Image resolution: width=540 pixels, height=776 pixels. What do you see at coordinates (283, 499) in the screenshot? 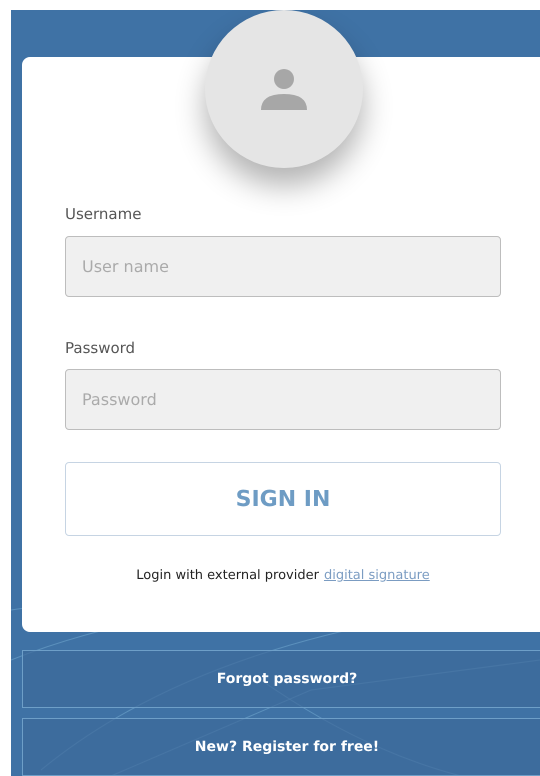
I see `sign-in-button: SIGN IN` at bounding box center [283, 499].